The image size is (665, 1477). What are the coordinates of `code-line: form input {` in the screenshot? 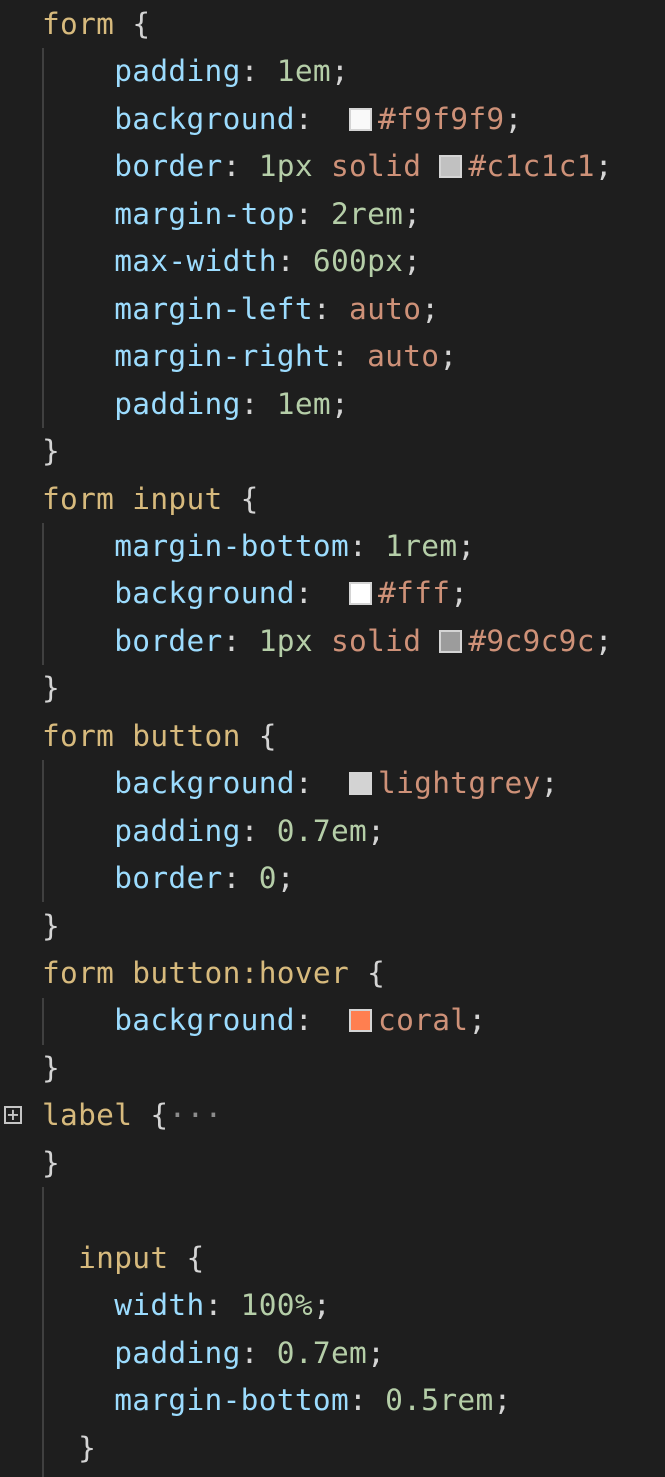 It's located at (150, 500).